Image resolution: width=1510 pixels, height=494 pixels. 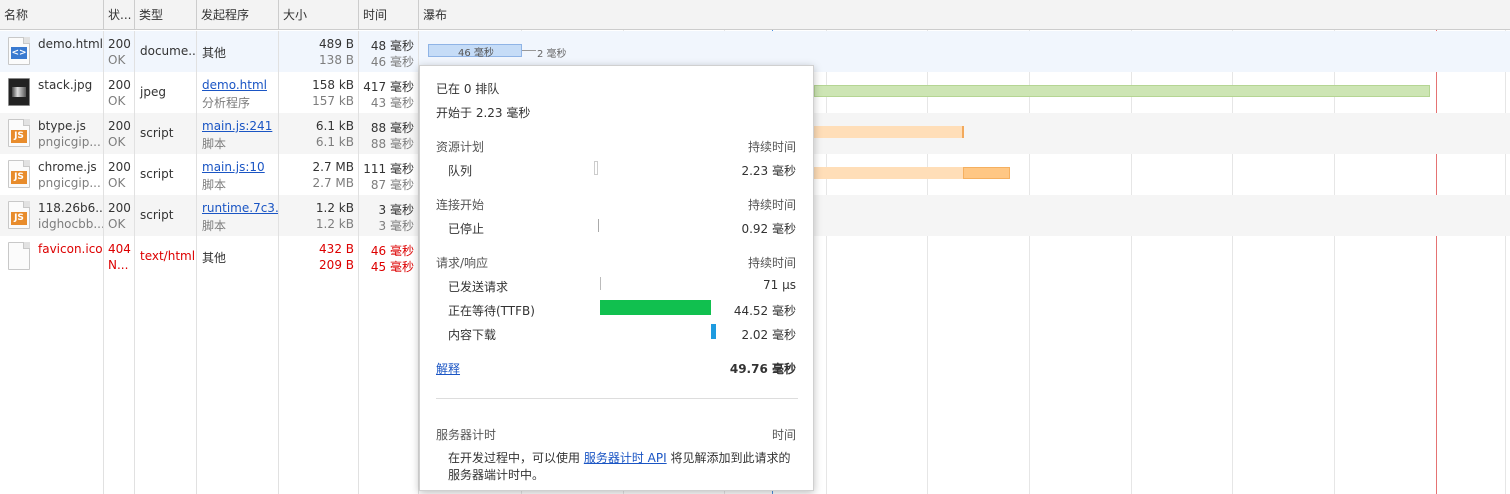 I want to click on request-name: chrome.js, so click(x=67, y=167).